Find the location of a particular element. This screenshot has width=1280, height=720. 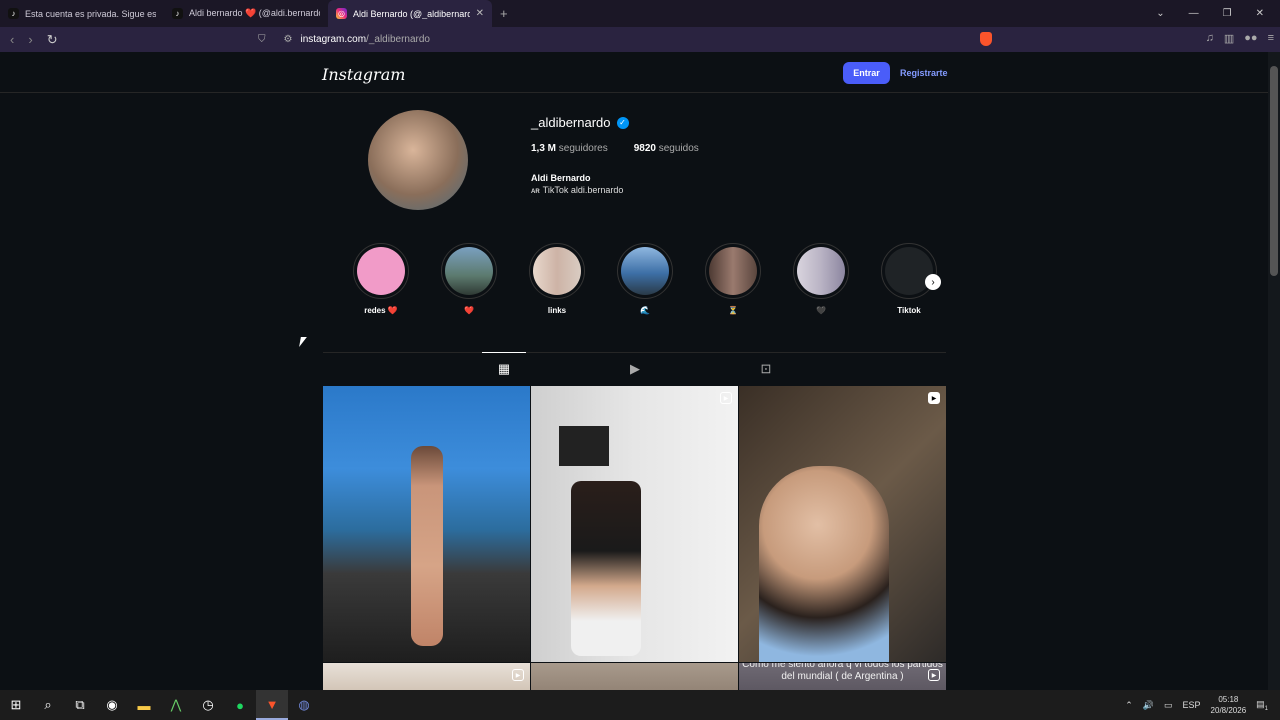

app-icon-green: ⋀ is located at coordinates (176, 705).